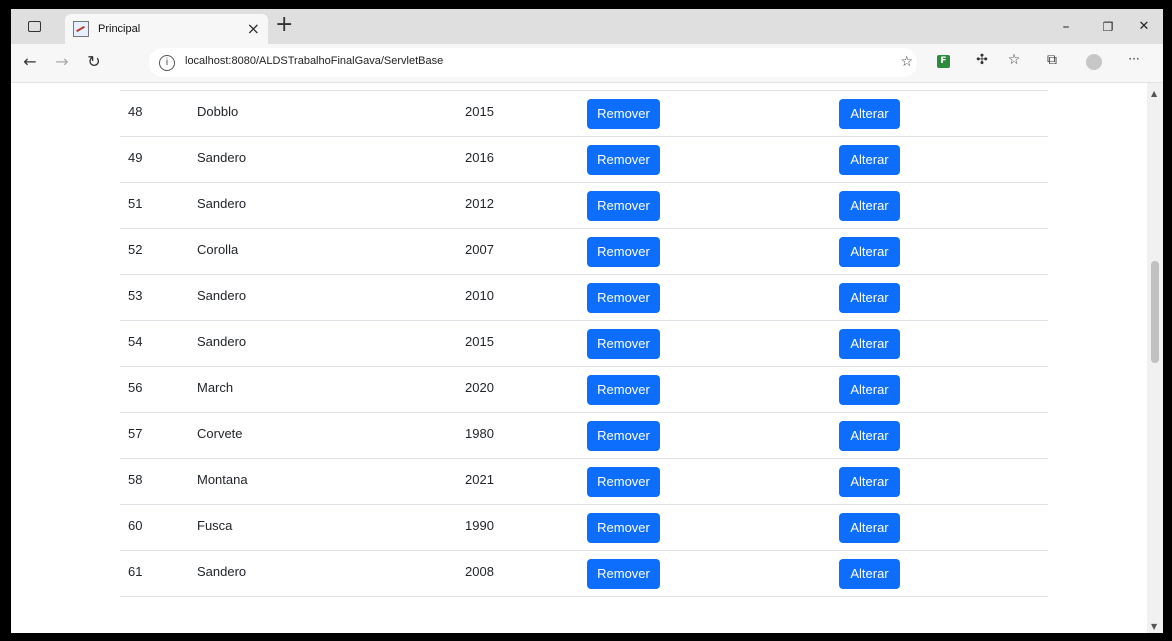 The width and height of the screenshot is (1172, 641). Describe the element at coordinates (906, 62) in the screenshot. I see `add-favorite-icon: ☆` at that location.